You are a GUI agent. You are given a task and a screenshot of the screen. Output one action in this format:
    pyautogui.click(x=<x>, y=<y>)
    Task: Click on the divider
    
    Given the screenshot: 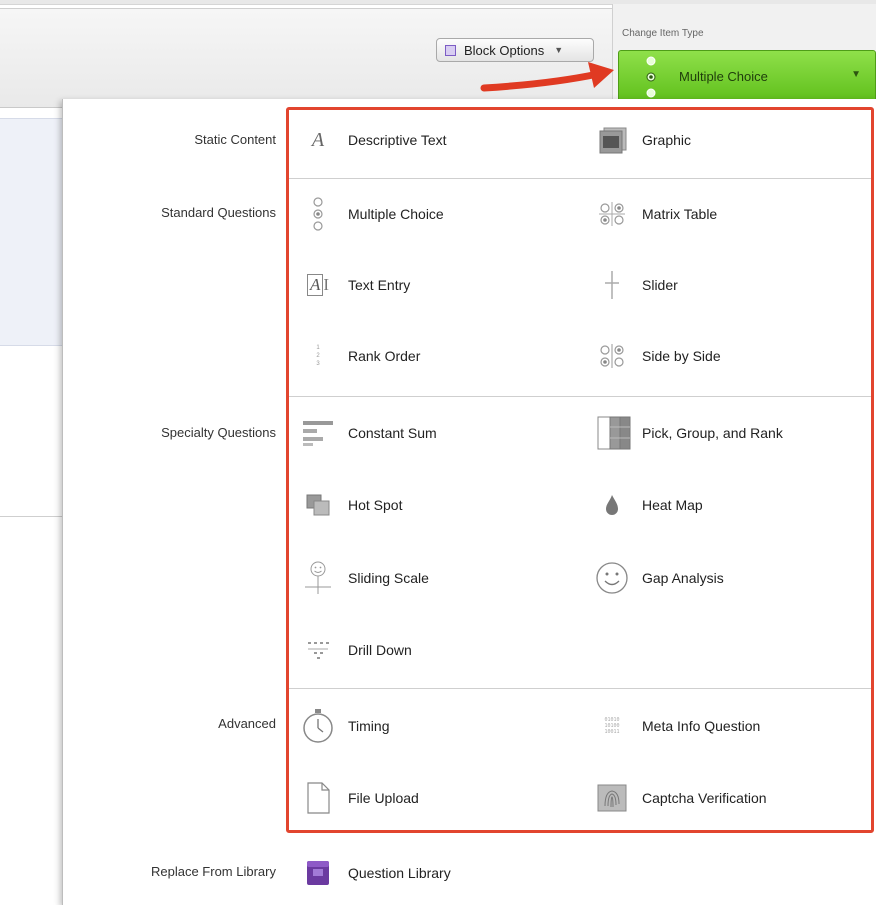 What is the action you would take?
    pyautogui.click(x=31, y=516)
    